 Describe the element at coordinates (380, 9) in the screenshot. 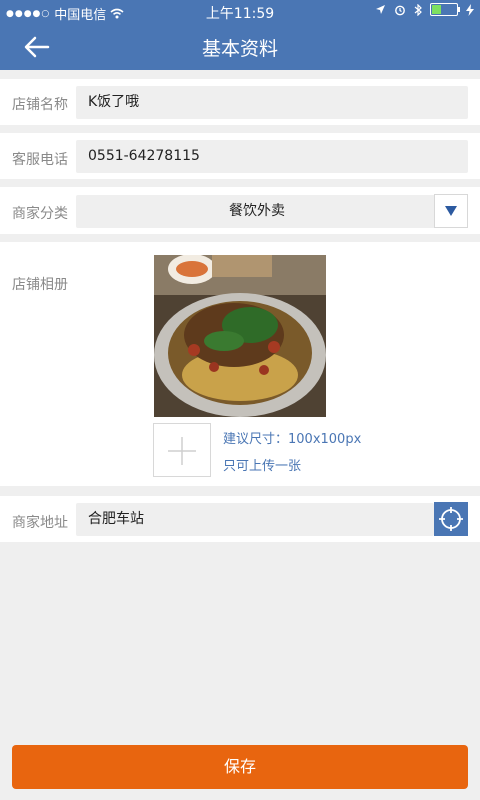

I see `location-arrow-icon` at that location.